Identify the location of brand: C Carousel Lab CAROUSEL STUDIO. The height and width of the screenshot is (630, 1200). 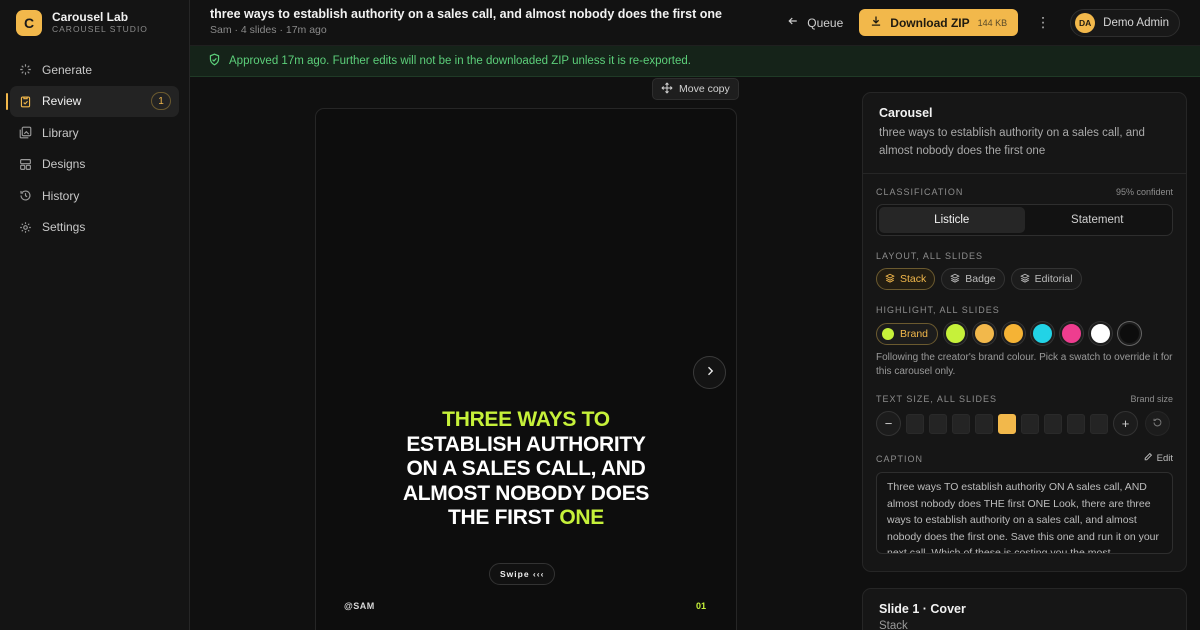
(94, 23).